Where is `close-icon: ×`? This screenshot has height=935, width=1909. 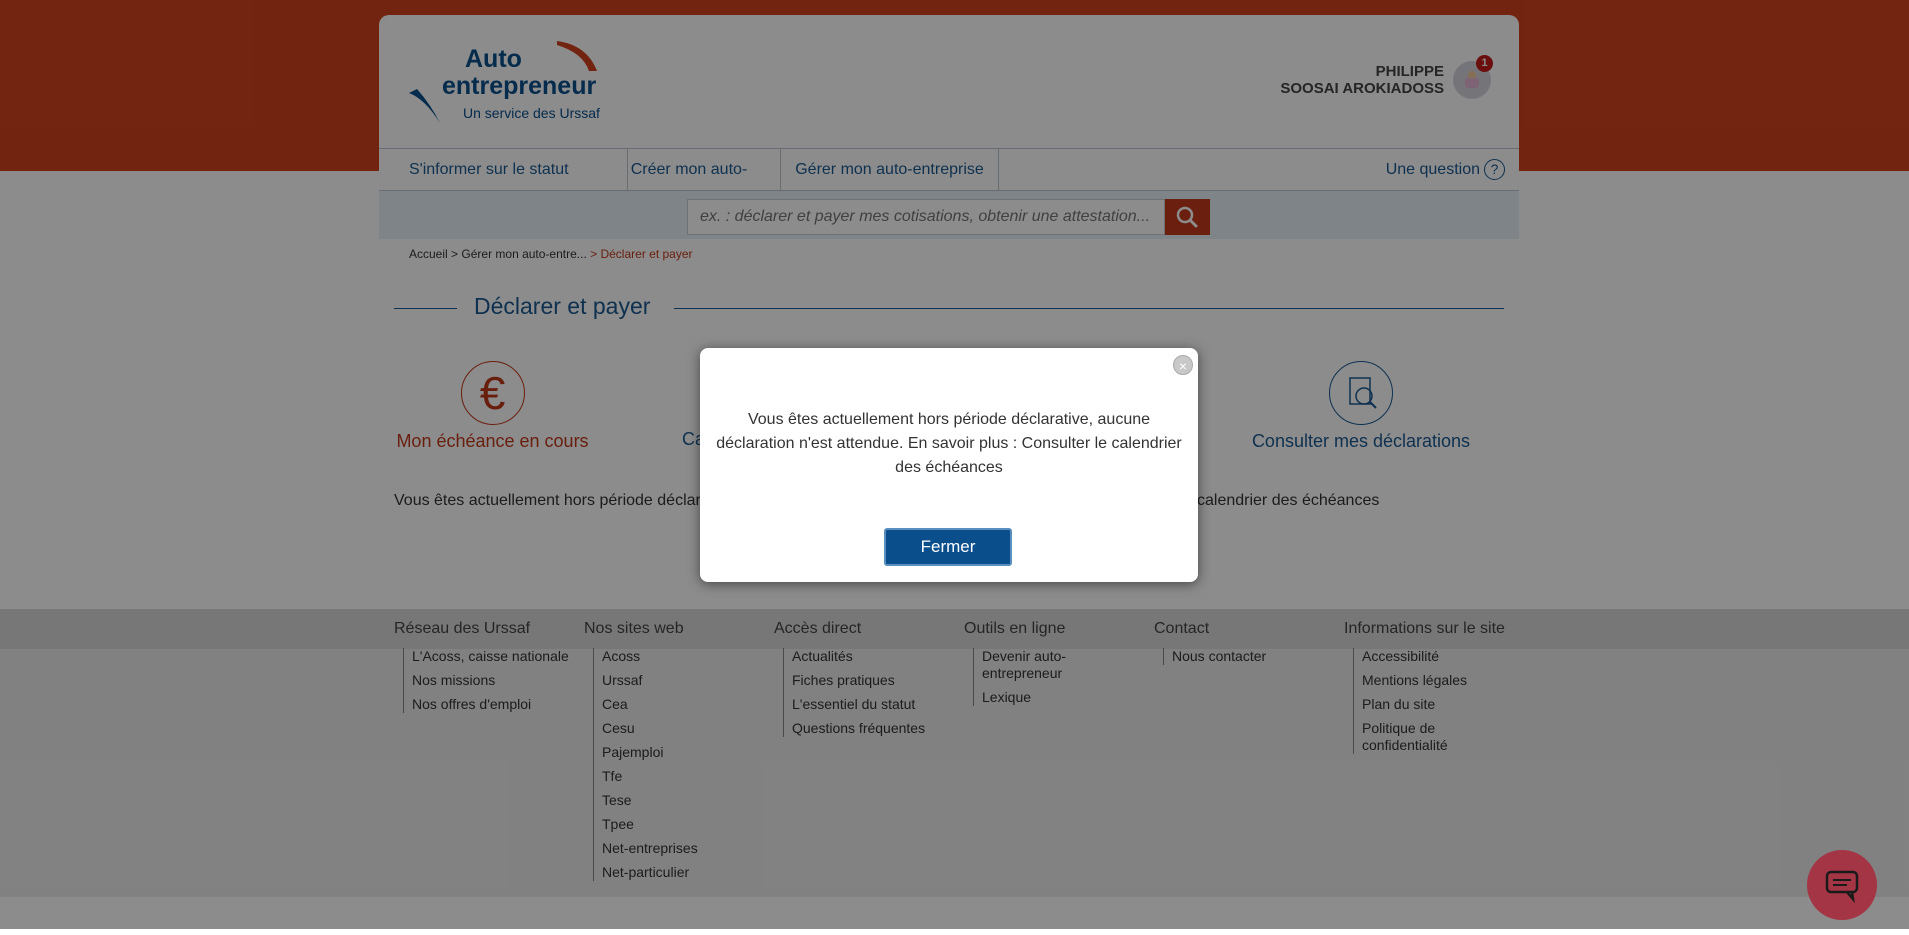 close-icon: × is located at coordinates (1183, 365).